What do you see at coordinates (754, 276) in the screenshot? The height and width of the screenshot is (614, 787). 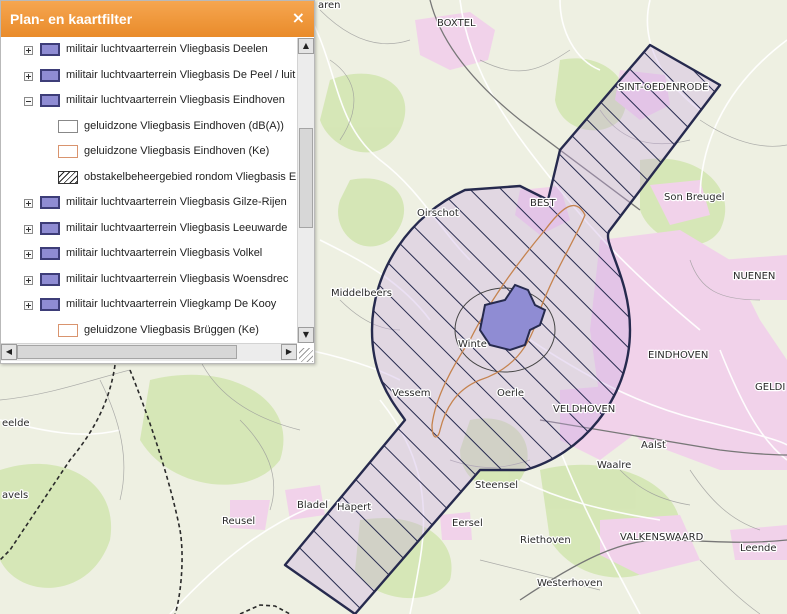 I see `place-label-nuenen: NUENEN` at bounding box center [754, 276].